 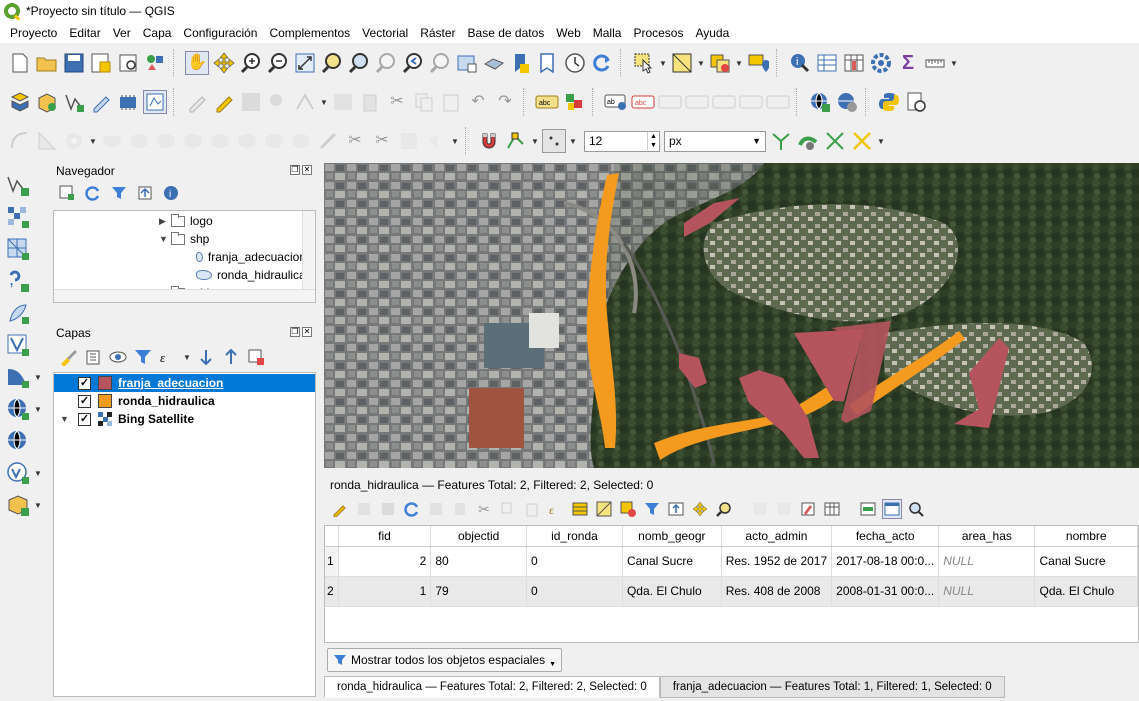 I want to click on deselect-all-icon, so click(x=628, y=509).